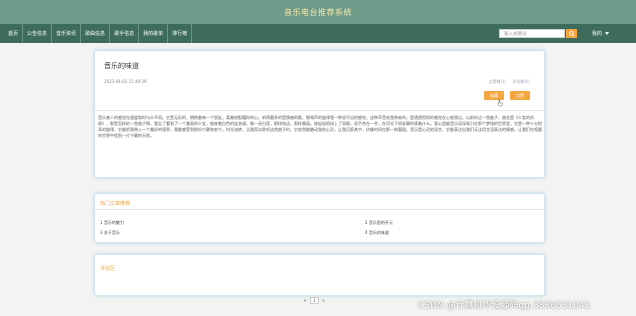  What do you see at coordinates (500, 103) in the screenshot?
I see `mouse-cursor-icon` at bounding box center [500, 103].